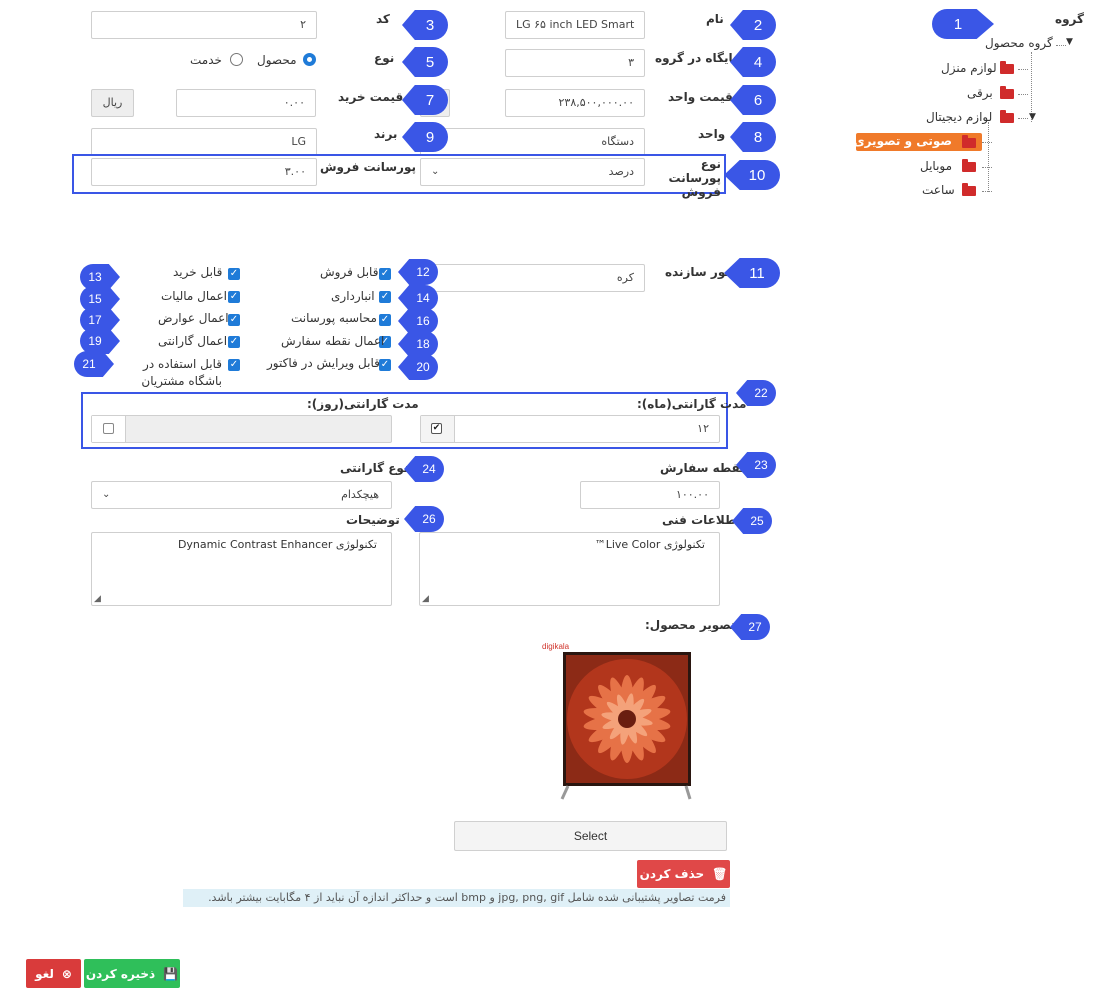  What do you see at coordinates (575, 103) in the screenshot?
I see `unit-price-input: ۲۳۸,۵۰۰,۰۰۰.۰۰` at bounding box center [575, 103].